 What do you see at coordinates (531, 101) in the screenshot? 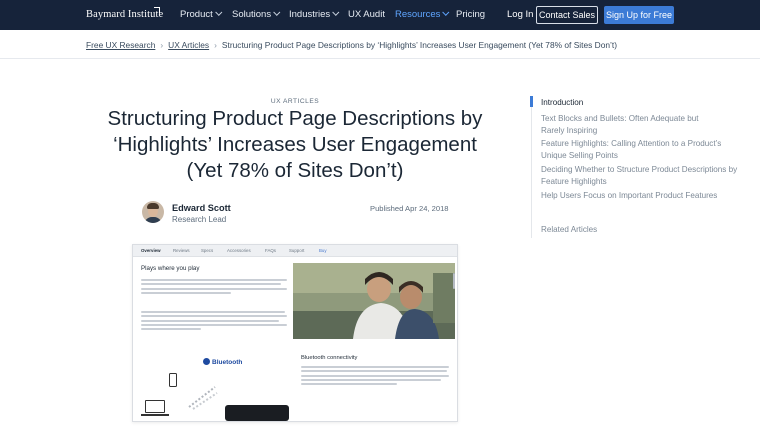
I see `toc-active-indicator` at bounding box center [531, 101].